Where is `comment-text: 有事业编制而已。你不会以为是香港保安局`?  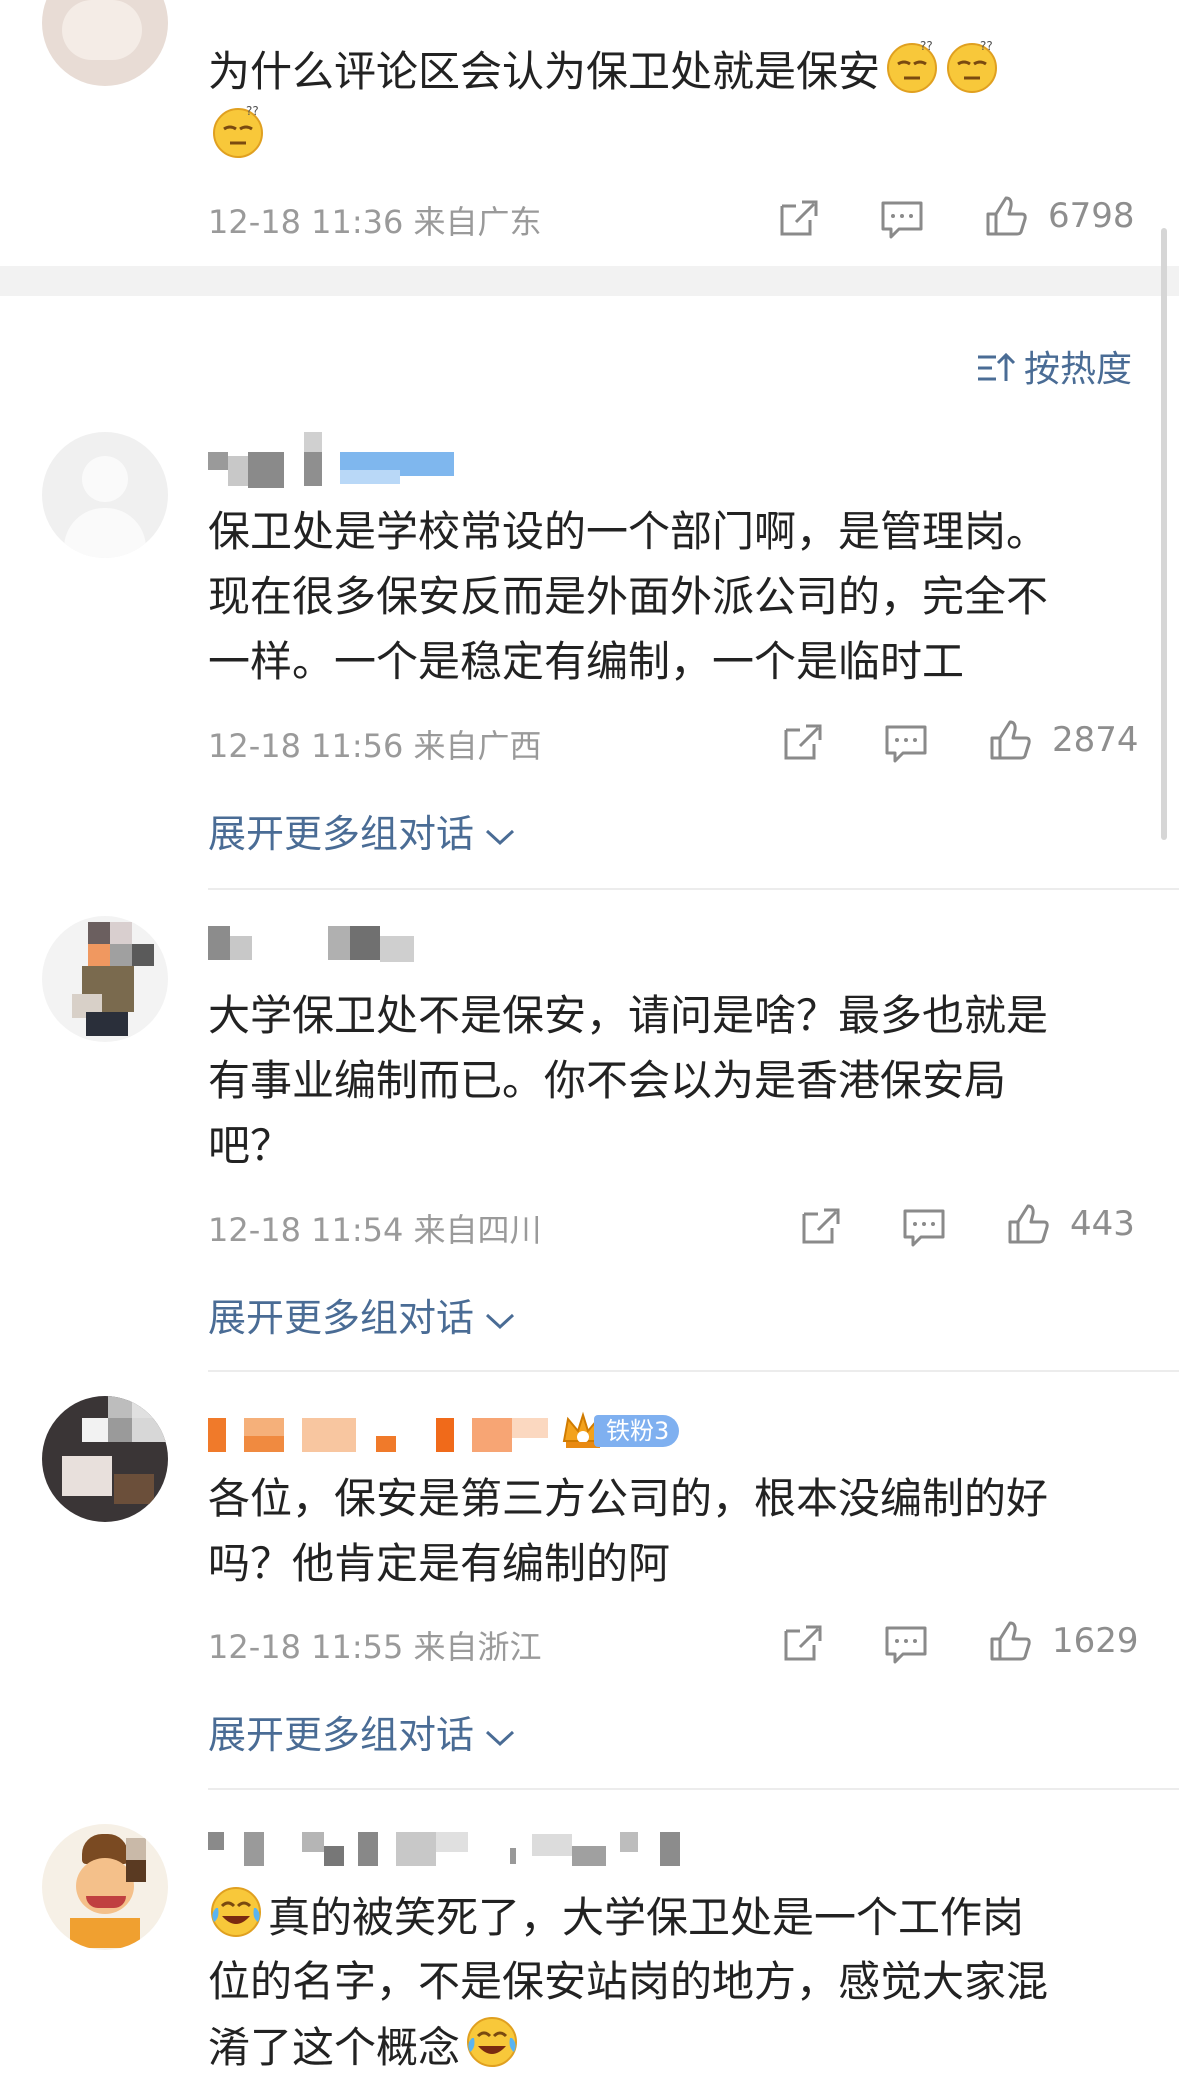 comment-text: 有事业编制而已。你不会以为是香港保安局 is located at coordinates (607, 1080).